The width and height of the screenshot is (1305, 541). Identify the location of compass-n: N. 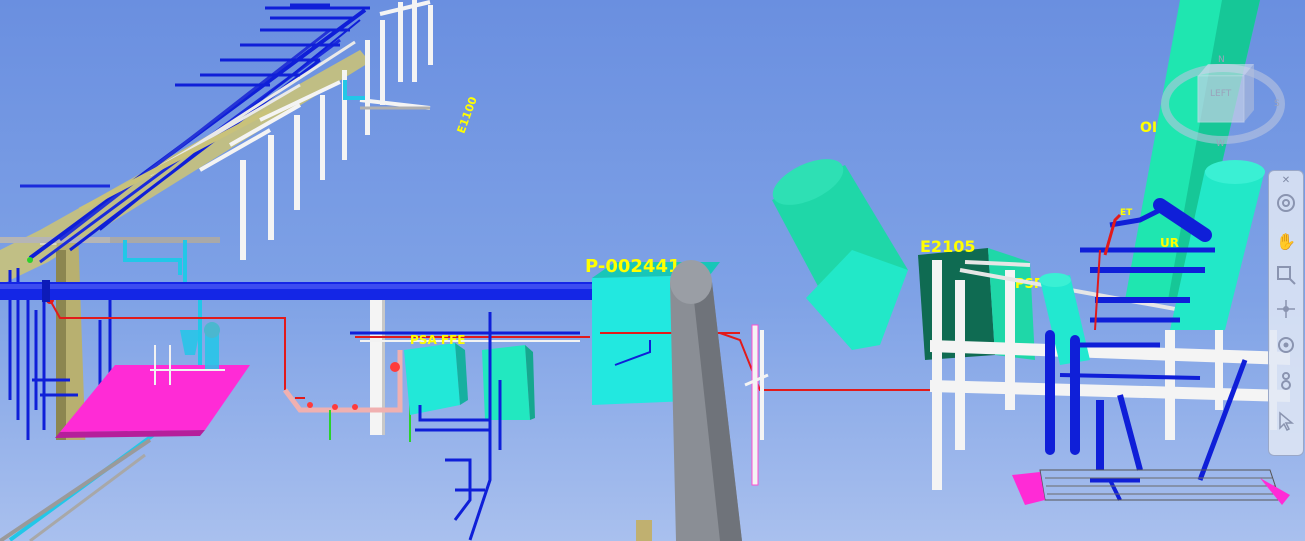
(1221, 60).